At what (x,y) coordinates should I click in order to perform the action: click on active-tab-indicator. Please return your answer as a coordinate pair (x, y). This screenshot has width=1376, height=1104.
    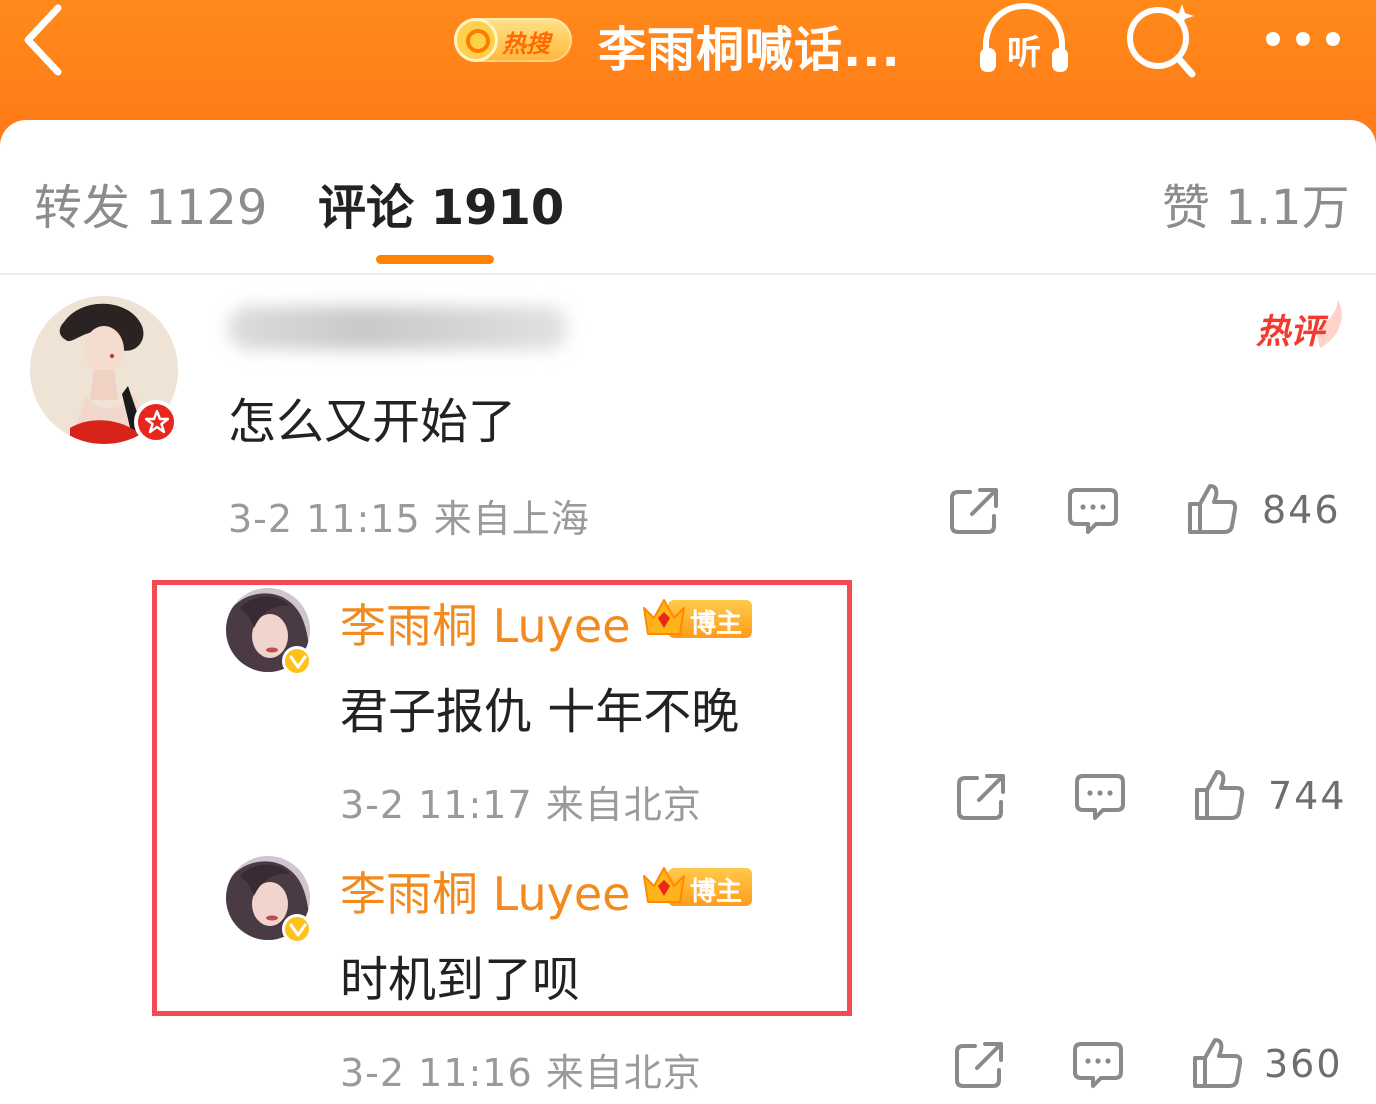
    Looking at the image, I should click on (435, 259).